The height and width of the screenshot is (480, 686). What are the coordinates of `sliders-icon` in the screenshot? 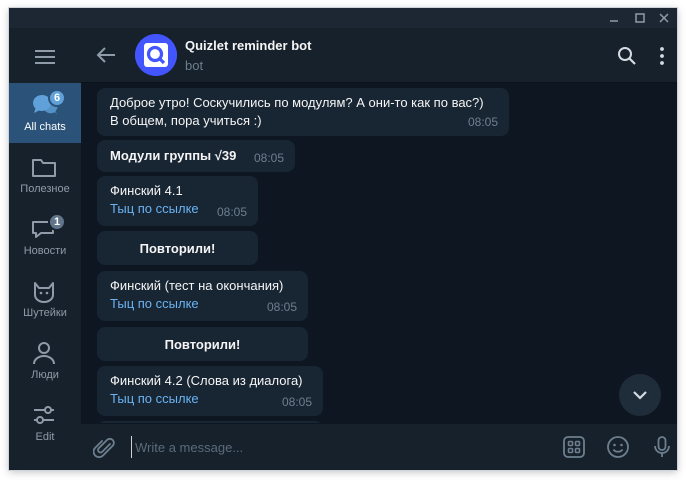 It's located at (44, 415).